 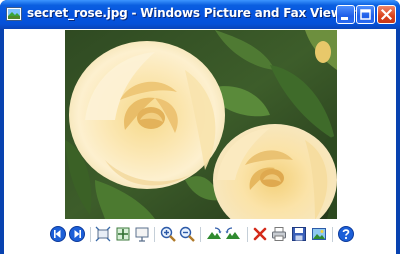 I want to click on help-icon, so click(x=346, y=234).